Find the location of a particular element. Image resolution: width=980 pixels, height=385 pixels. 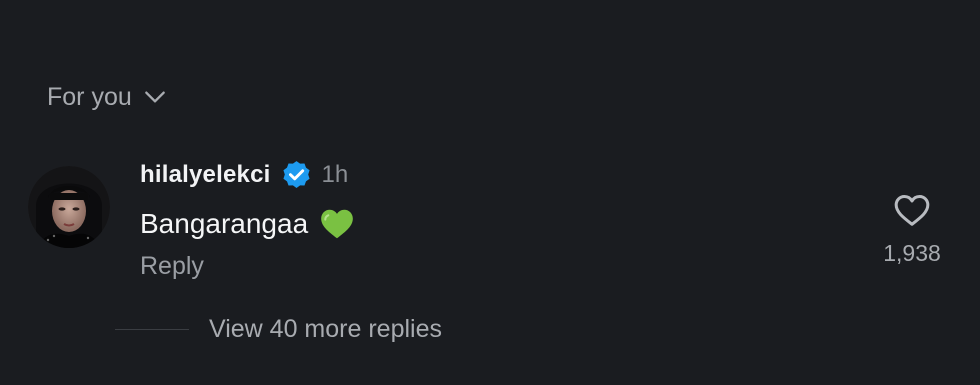

comment-text-body: Bangarangaa is located at coordinates (224, 223).